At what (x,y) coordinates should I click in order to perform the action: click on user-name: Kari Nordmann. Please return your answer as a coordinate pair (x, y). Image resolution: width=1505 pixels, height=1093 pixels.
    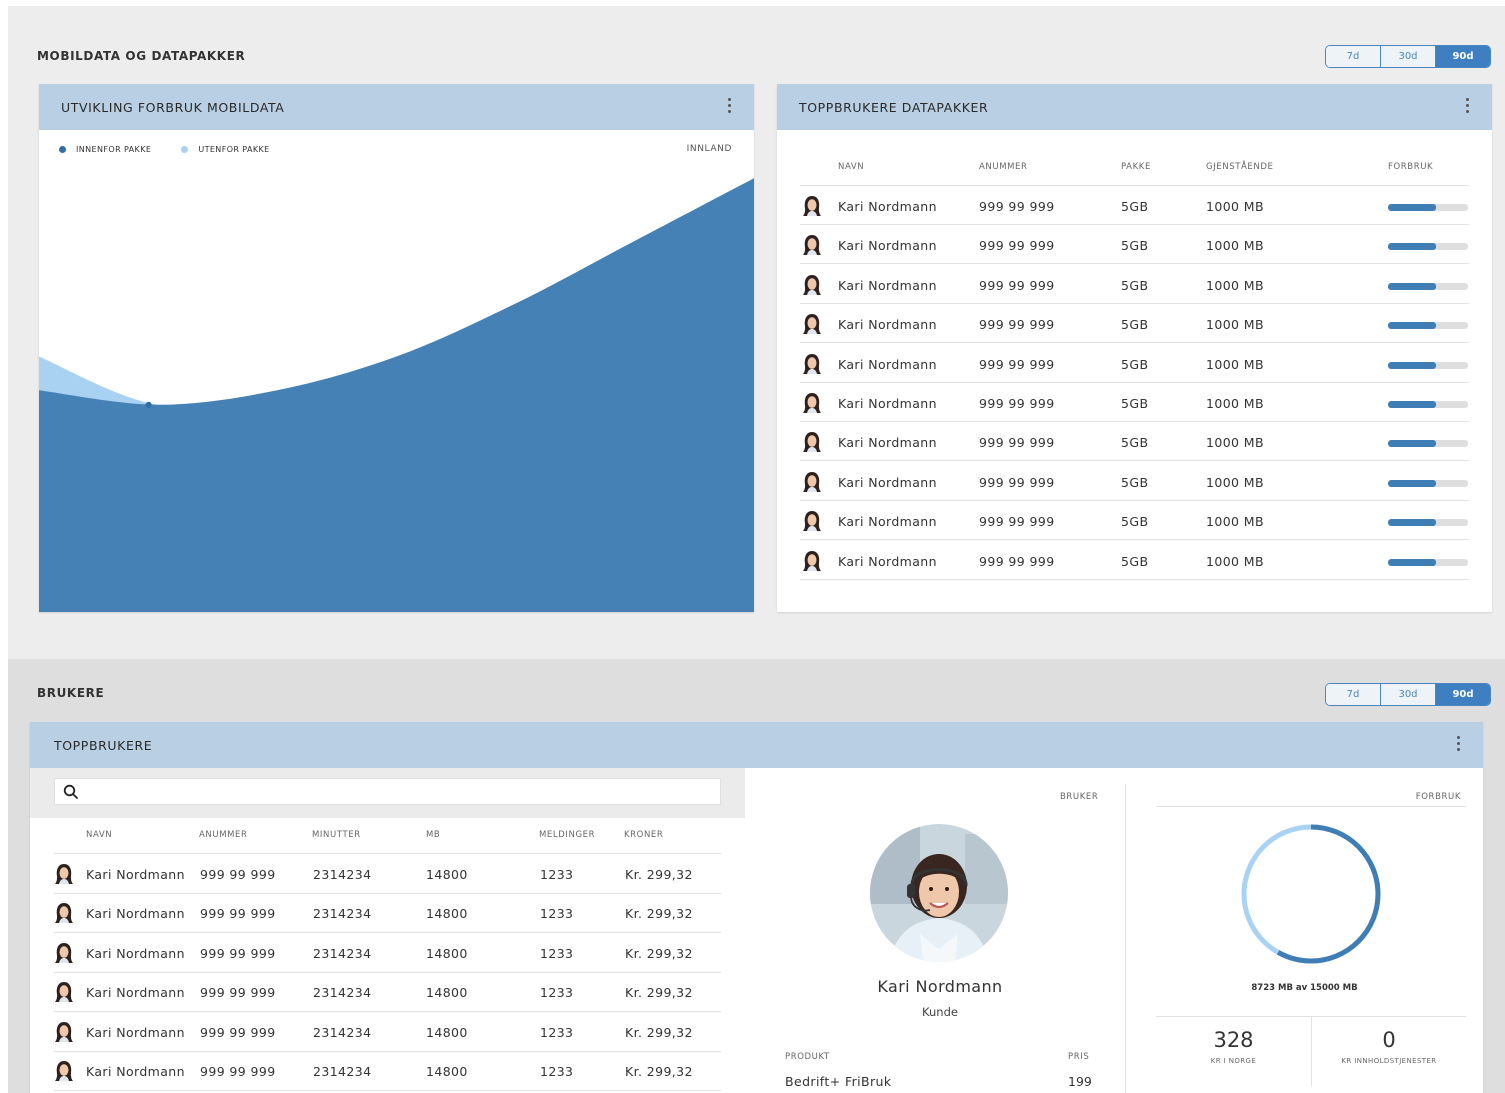
    Looking at the image, I should click on (940, 986).